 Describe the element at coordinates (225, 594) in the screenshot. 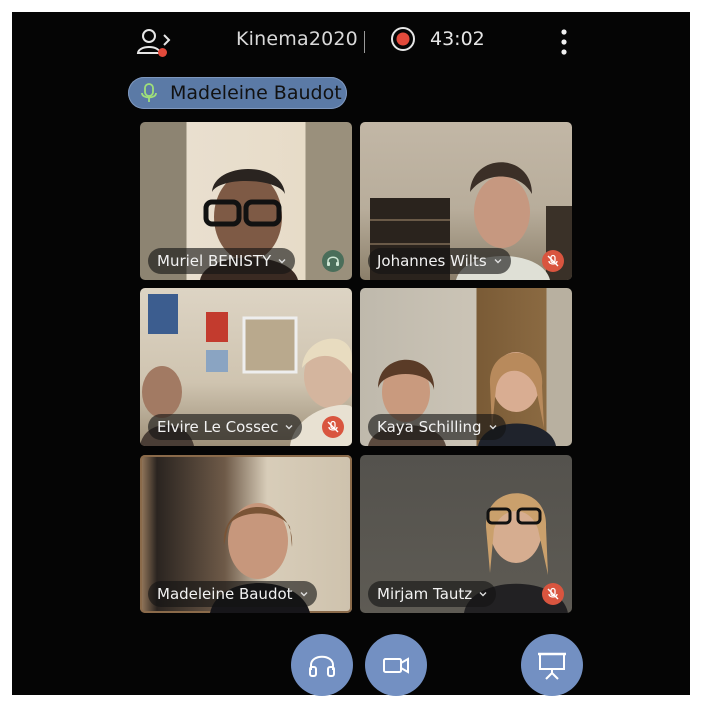

I see `participant-name: Madeleine Baudot` at that location.